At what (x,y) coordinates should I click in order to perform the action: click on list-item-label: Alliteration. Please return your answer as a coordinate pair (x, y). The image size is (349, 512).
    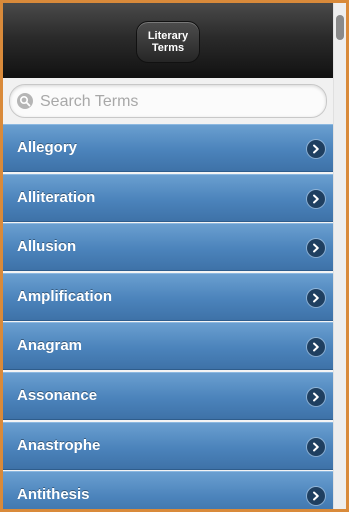
    Looking at the image, I should click on (56, 197).